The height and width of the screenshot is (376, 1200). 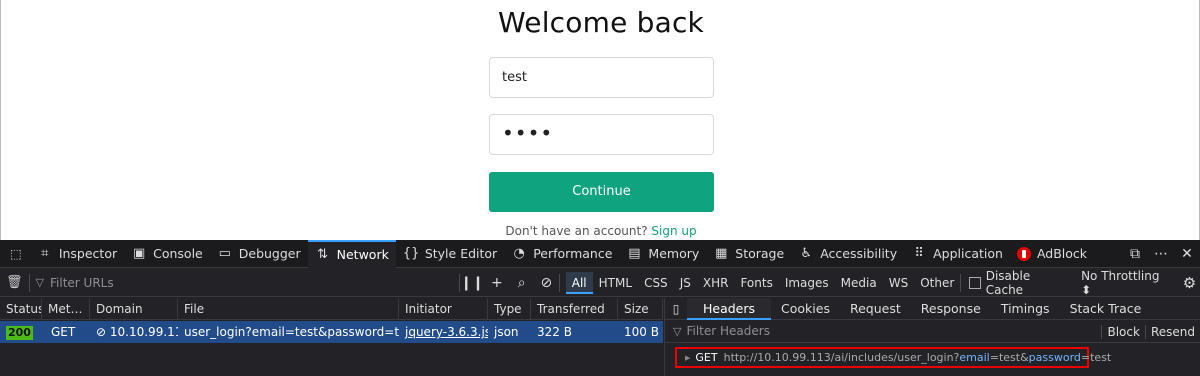 What do you see at coordinates (88, 253) in the screenshot?
I see `tab-label: Inspector` at bounding box center [88, 253].